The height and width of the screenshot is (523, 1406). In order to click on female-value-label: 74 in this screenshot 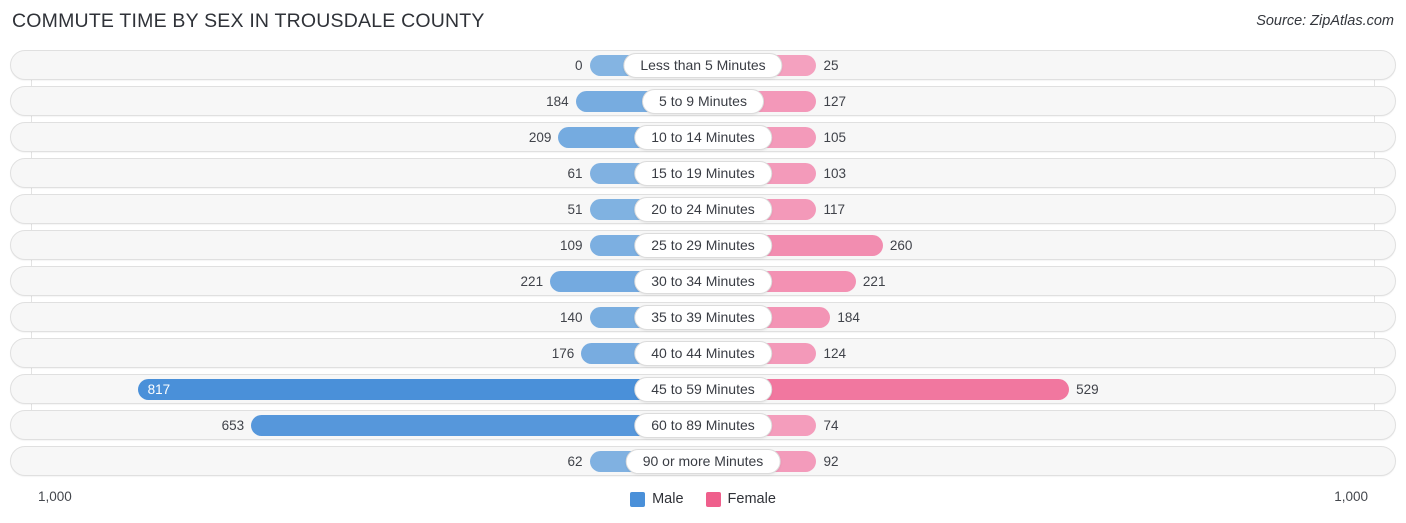, I will do `click(831, 425)`.